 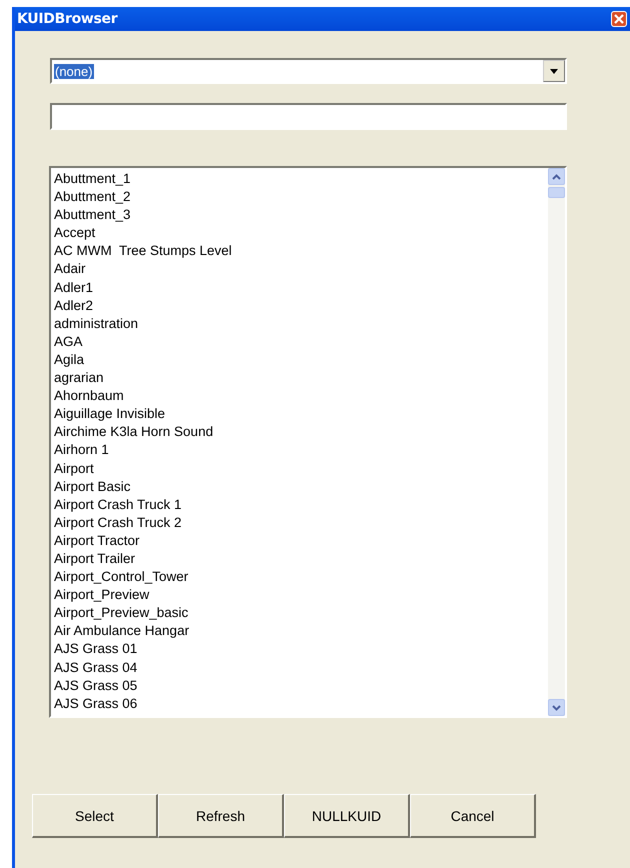 I want to click on dialog-button: Refresh, so click(x=221, y=816).